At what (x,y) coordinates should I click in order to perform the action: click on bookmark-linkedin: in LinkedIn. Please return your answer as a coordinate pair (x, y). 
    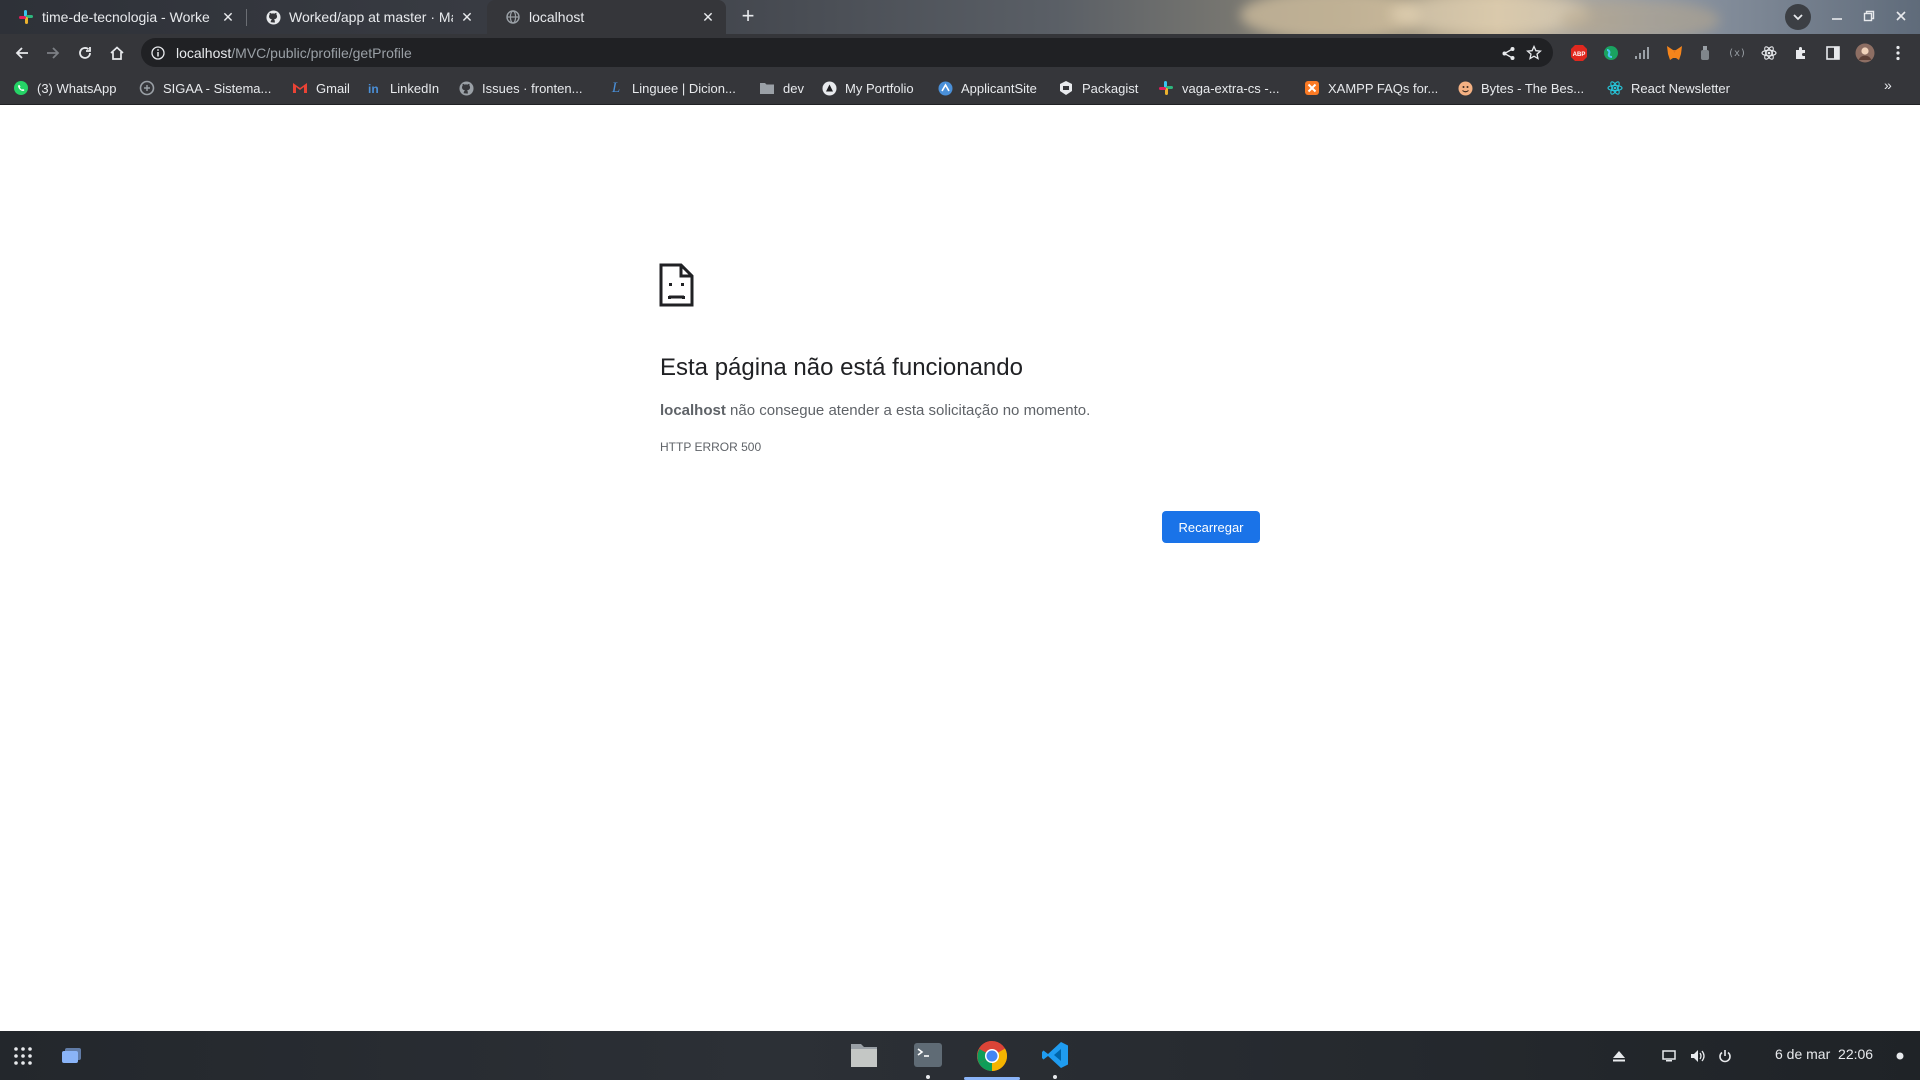
    Looking at the image, I should click on (402, 88).